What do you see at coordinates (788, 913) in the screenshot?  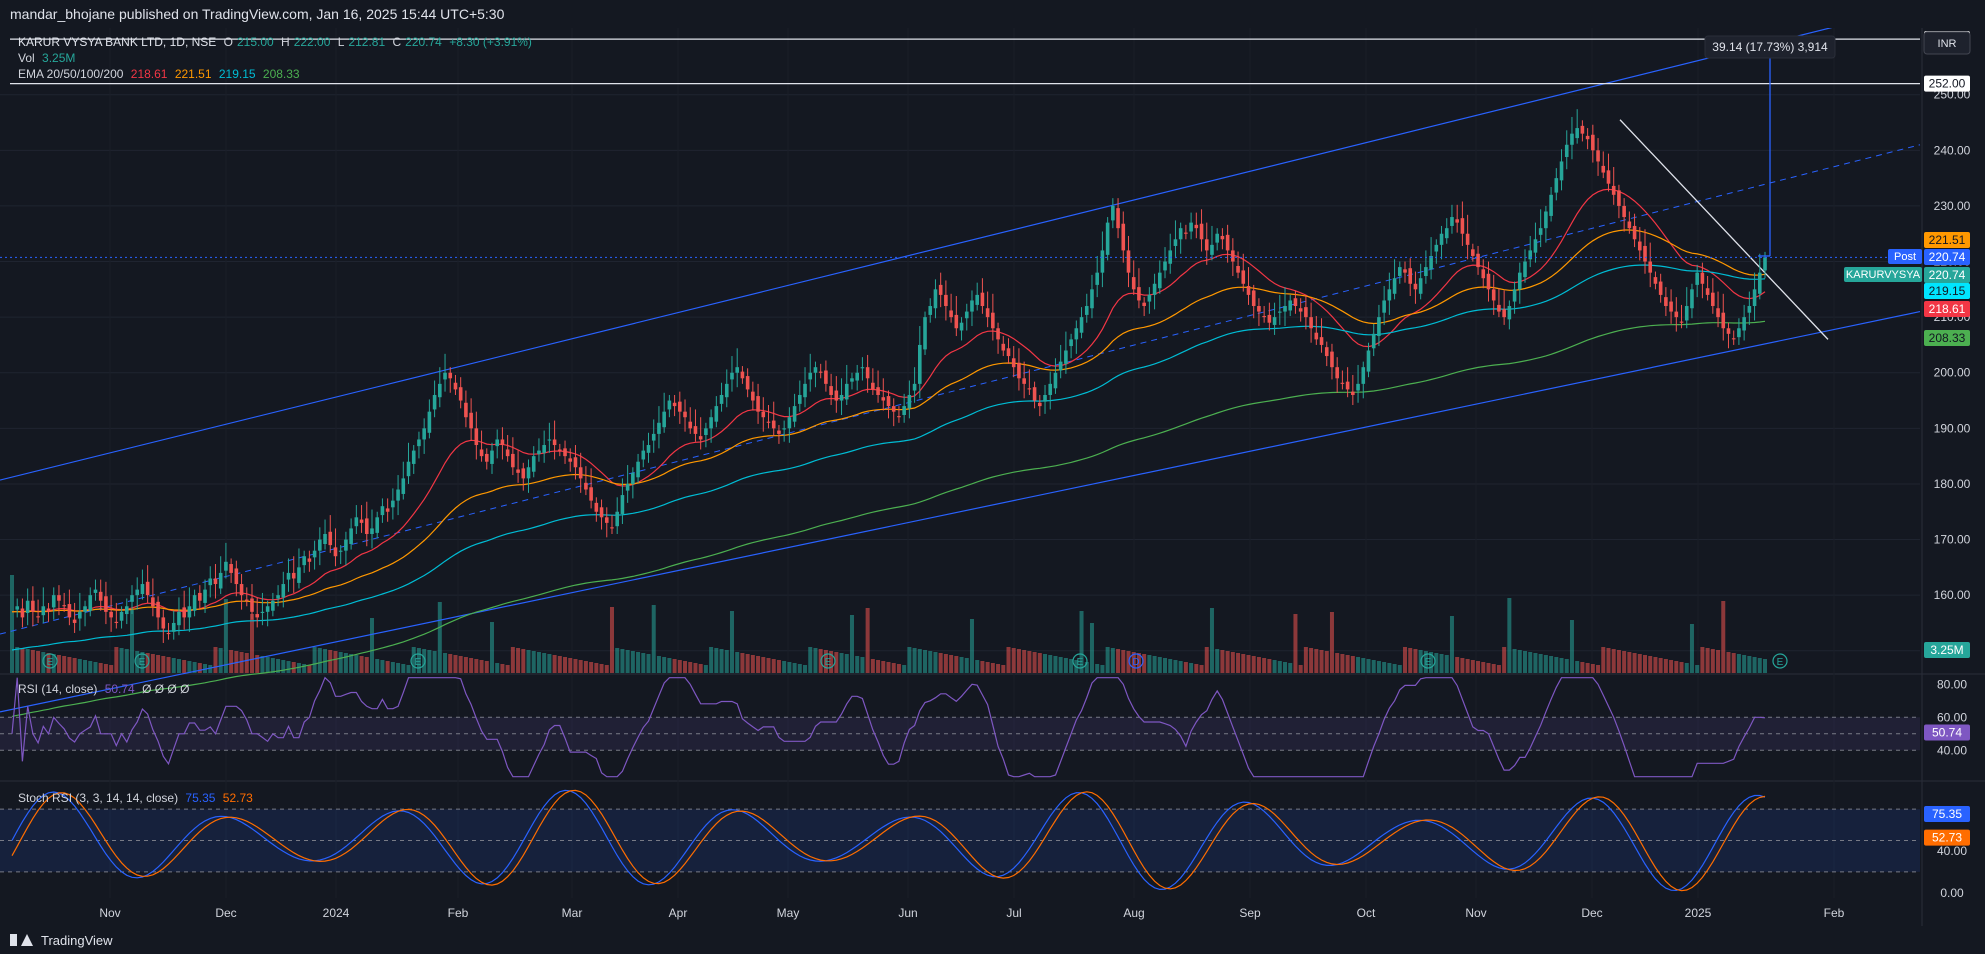 I see `time-label: May` at bounding box center [788, 913].